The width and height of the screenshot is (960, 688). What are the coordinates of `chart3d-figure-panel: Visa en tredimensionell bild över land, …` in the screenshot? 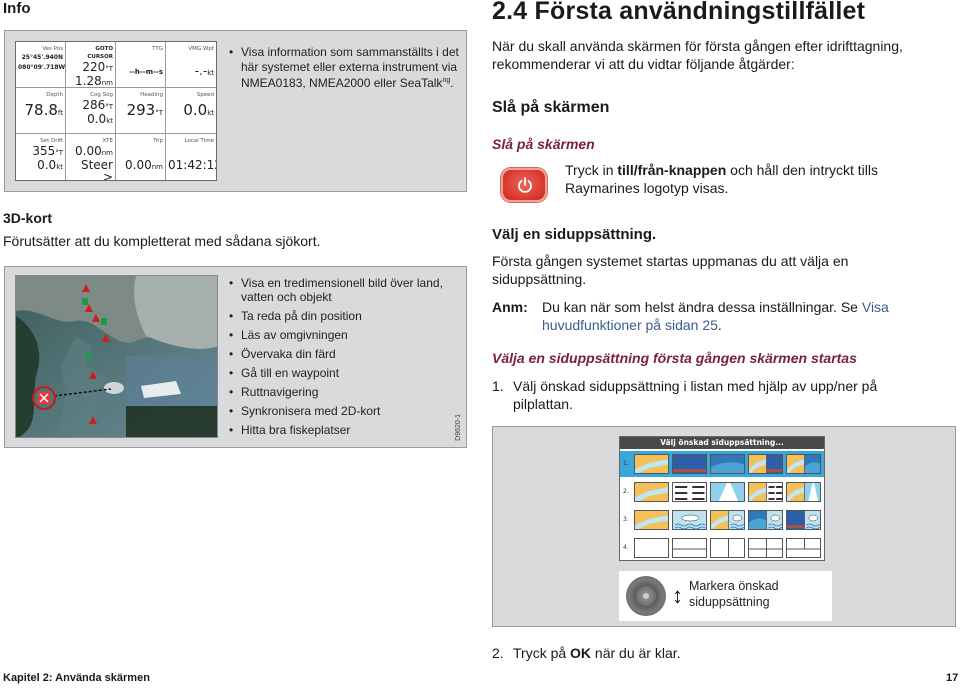 It's located at (235, 357).